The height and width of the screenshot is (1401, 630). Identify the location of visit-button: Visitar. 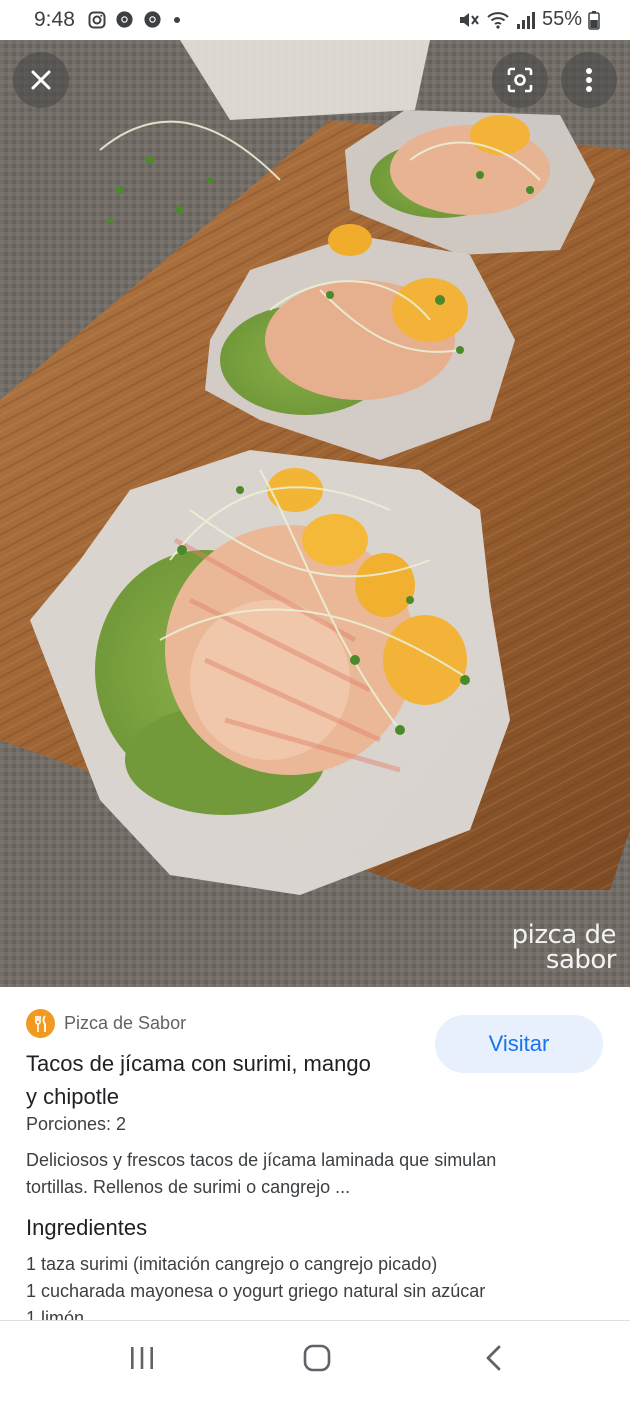
(519, 1044).